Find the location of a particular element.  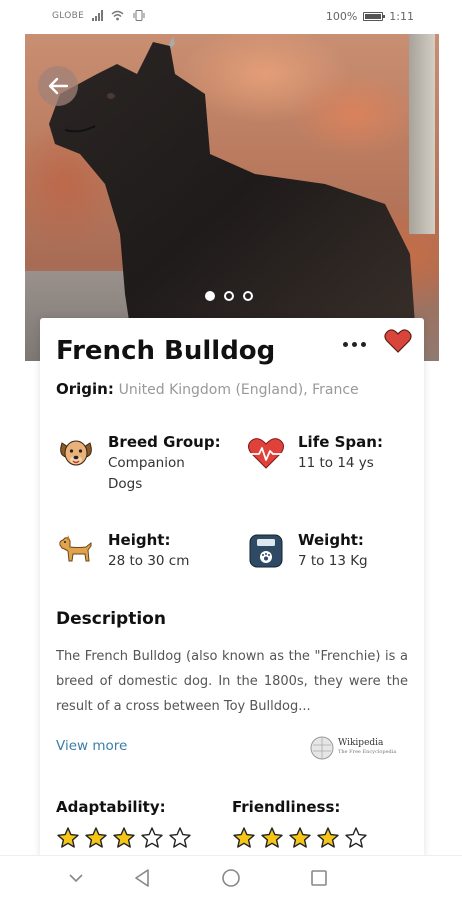

favorite-heart-icon is located at coordinates (398, 341).